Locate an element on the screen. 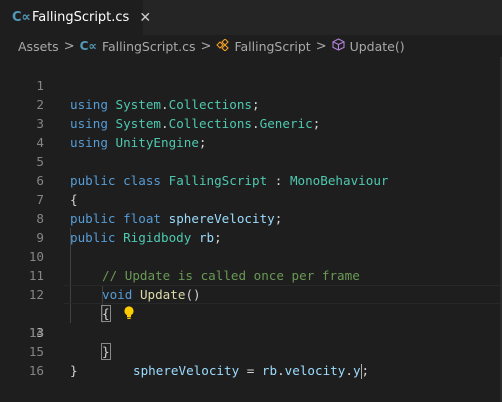 The image size is (502, 402). breadcrumb-item-file: C∝ FallingScript.cs is located at coordinates (138, 46).